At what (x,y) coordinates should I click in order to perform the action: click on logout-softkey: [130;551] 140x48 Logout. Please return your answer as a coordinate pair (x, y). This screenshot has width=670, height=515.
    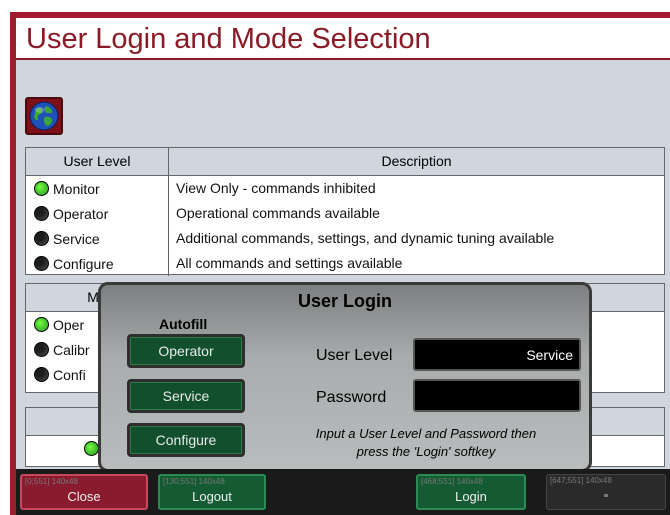
    Looking at the image, I should click on (212, 492).